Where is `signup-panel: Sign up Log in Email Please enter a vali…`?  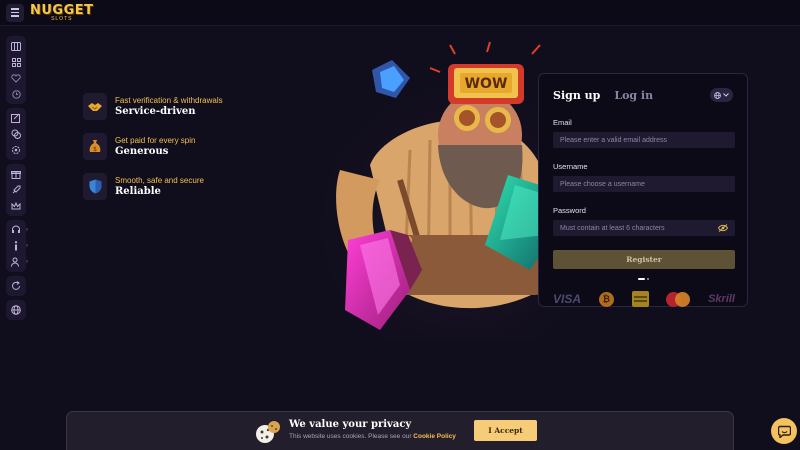
signup-panel: Sign up Log in Email Please enter a vali… is located at coordinates (643, 190).